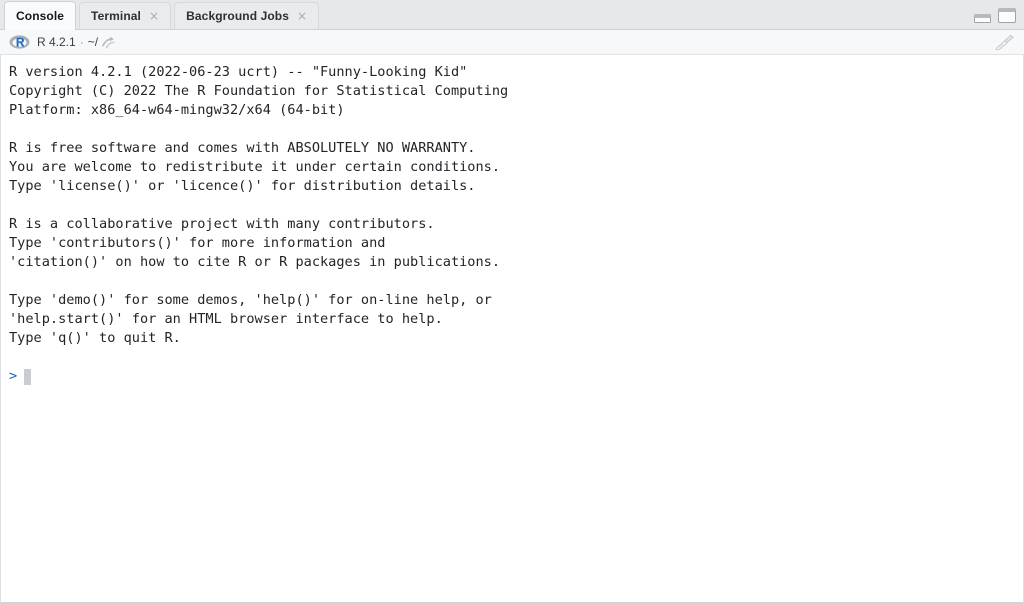  I want to click on tab-console-label: Console, so click(40, 16).